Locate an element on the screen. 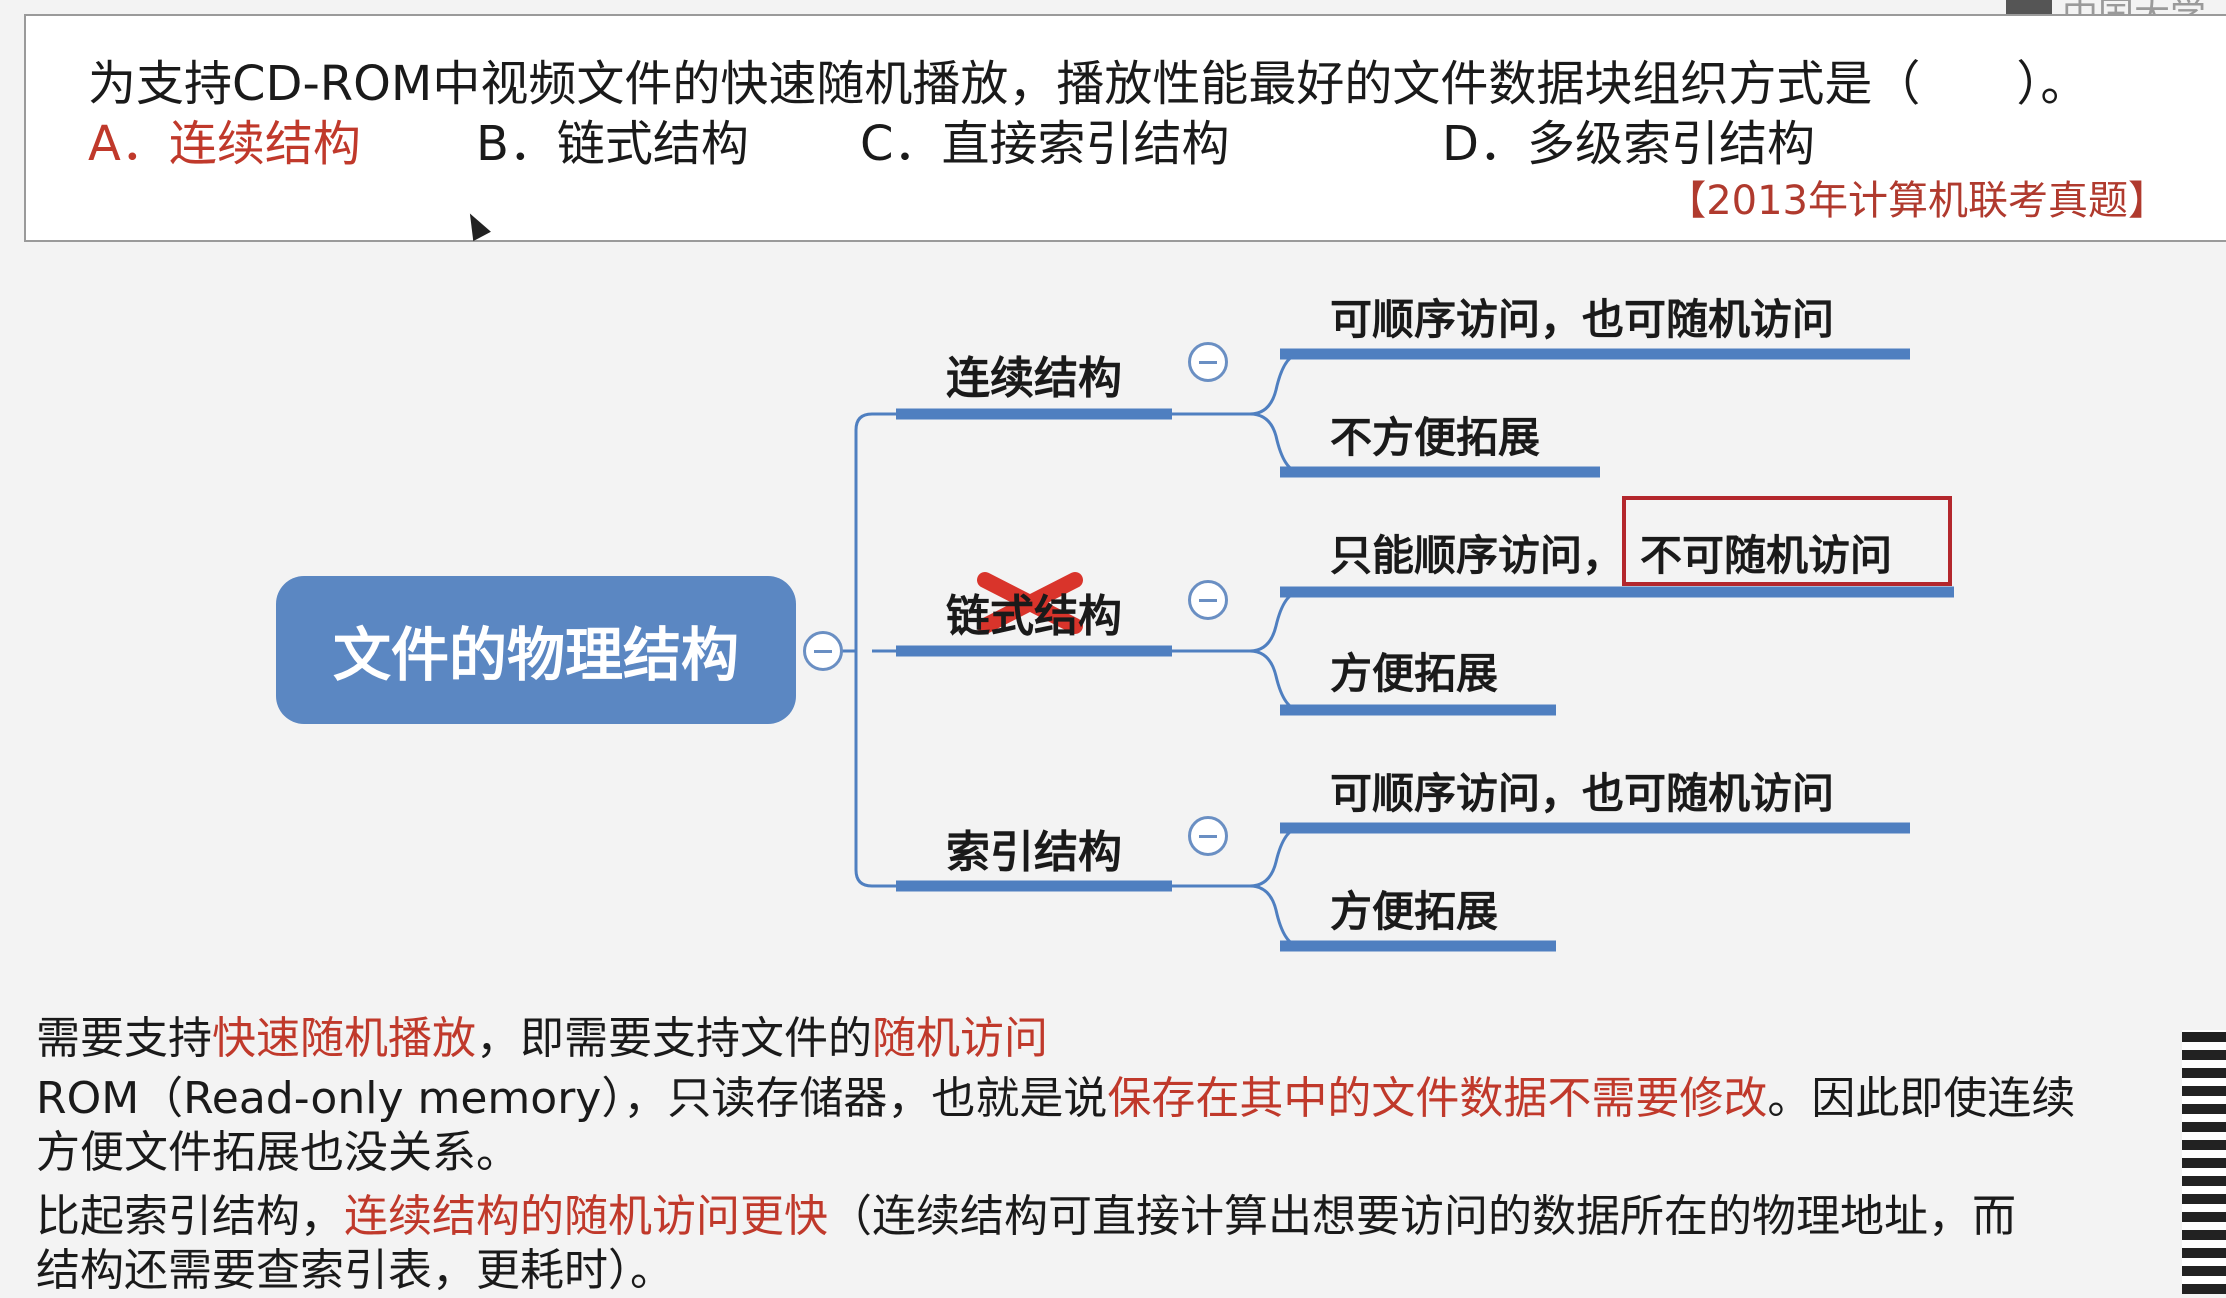 The width and height of the screenshot is (2226, 1298). question-source: 【2013年计算机联考真题】 is located at coordinates (1917, 201).